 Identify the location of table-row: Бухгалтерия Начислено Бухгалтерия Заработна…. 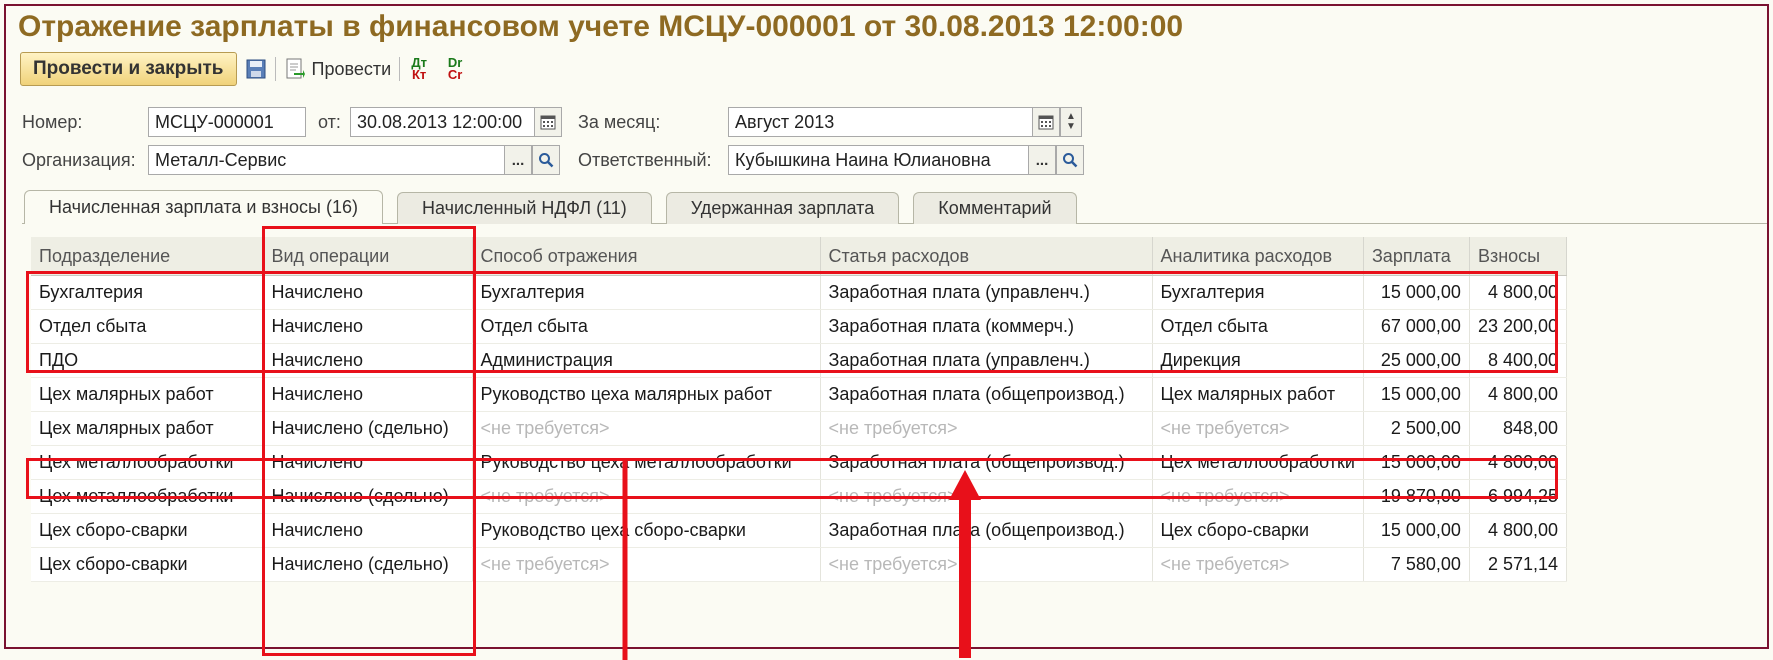
(799, 292).